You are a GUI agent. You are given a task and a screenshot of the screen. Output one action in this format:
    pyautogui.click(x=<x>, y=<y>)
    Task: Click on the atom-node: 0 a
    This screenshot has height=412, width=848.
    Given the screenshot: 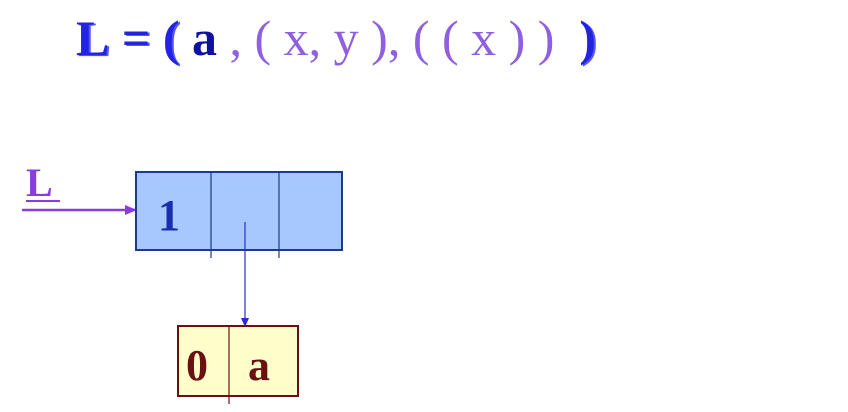 What is the action you would take?
    pyautogui.click(x=238, y=364)
    